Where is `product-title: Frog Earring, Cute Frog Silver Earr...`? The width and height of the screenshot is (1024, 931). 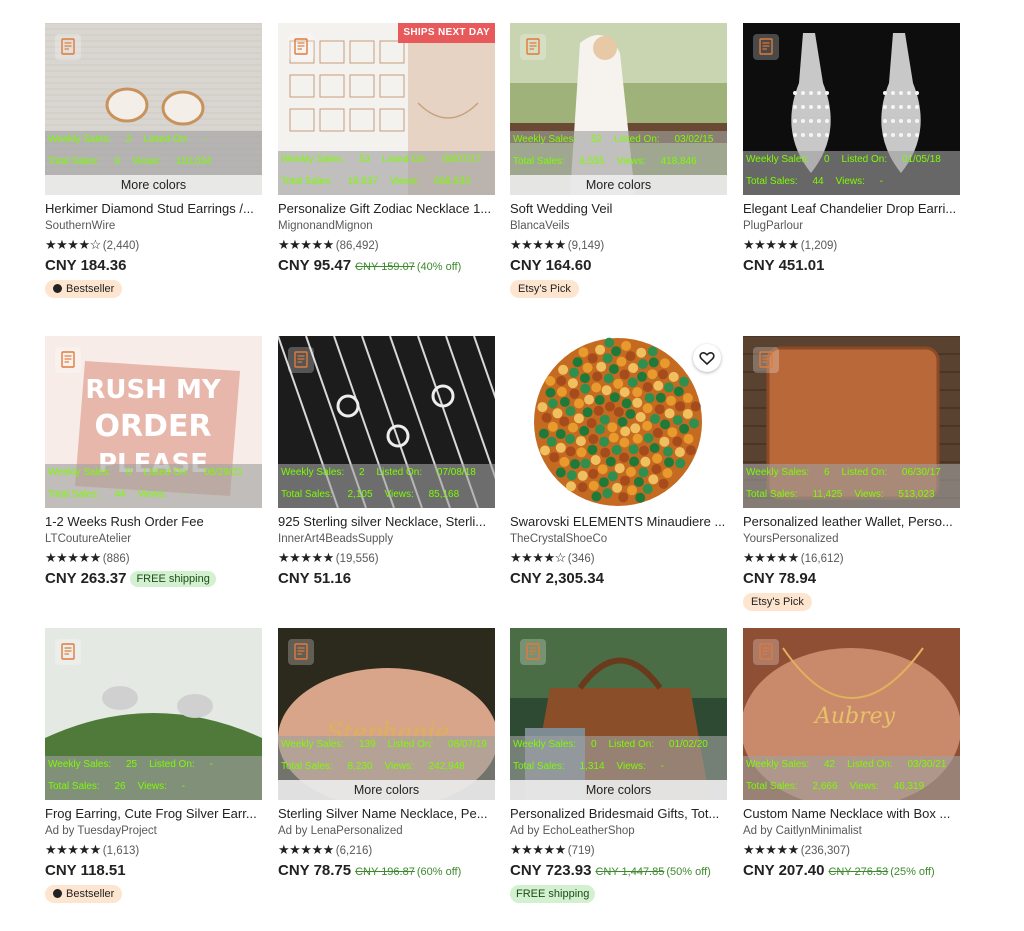 product-title: Frog Earring, Cute Frog Silver Earr... is located at coordinates (153, 814).